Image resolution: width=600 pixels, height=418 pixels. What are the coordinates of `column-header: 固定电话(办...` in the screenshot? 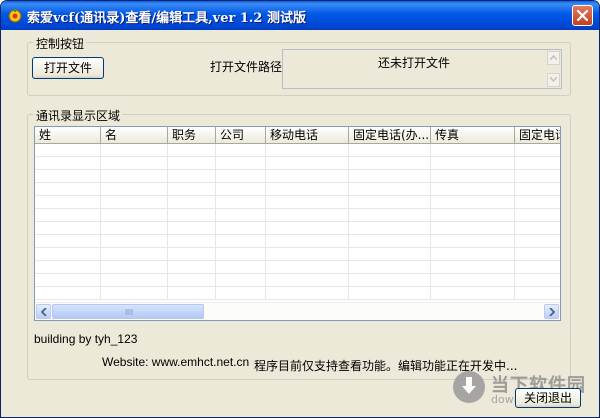 It's located at (390, 135).